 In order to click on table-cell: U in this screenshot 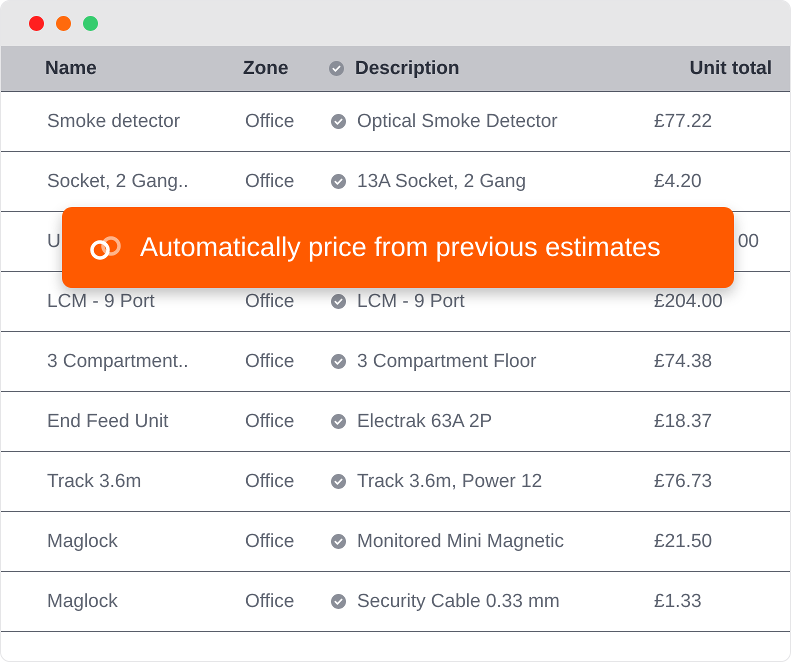, I will do `click(54, 241)`.